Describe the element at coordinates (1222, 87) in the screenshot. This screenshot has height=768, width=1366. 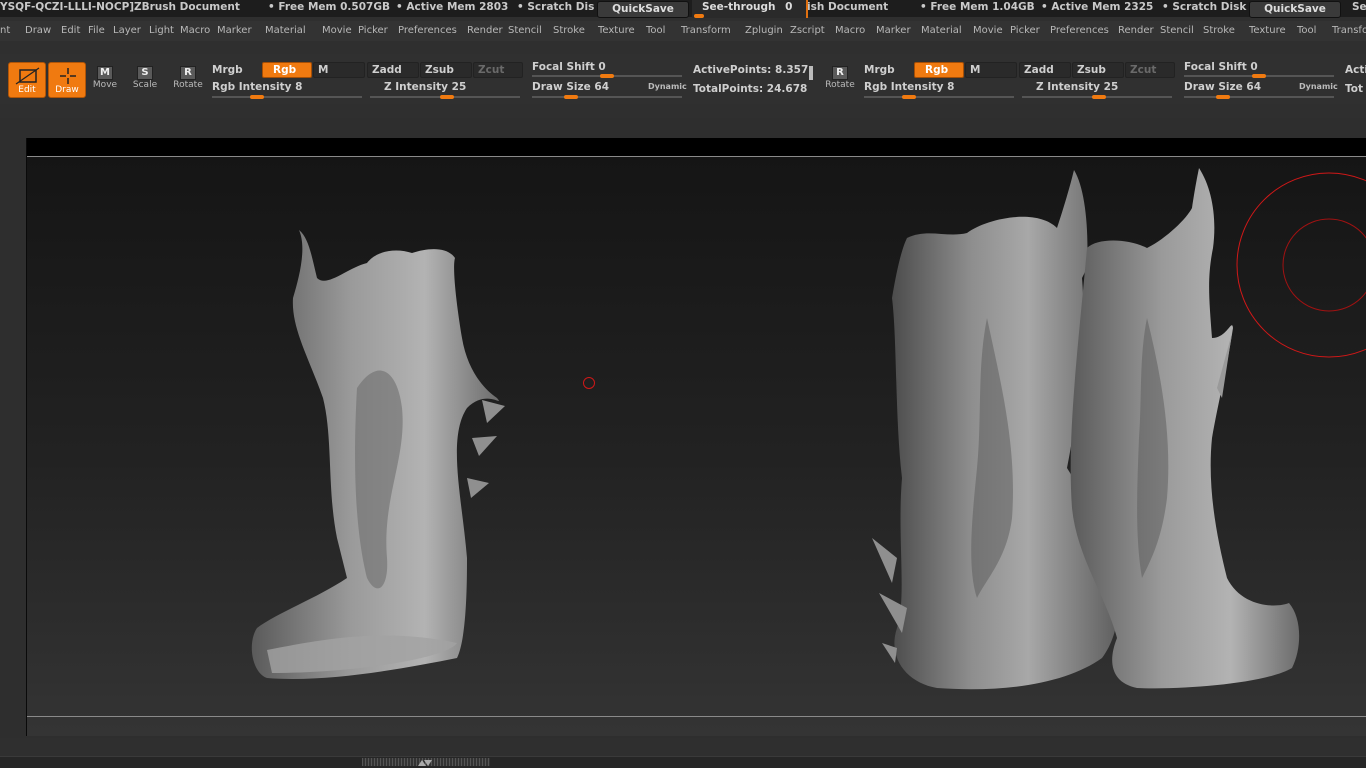
I see `draw-size-slider-2: Draw Size 64` at that location.